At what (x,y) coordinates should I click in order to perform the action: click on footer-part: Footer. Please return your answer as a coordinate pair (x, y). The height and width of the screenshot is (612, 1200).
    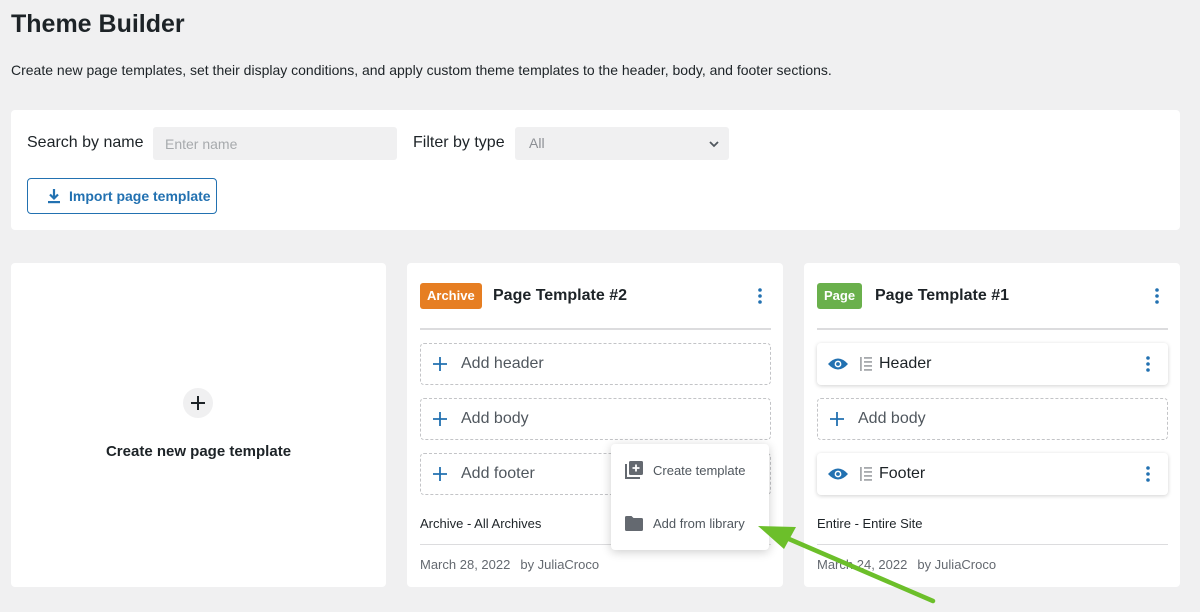
    Looking at the image, I should click on (992, 474).